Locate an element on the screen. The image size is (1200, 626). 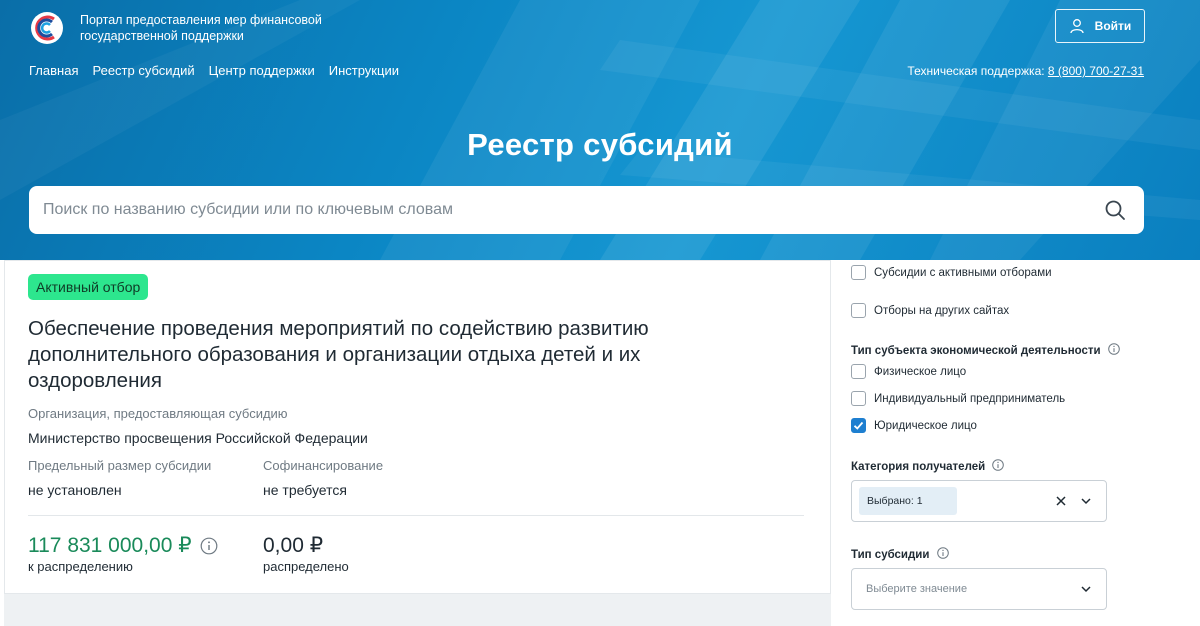
selected-chip: Выбрано: 1 is located at coordinates (908, 501).